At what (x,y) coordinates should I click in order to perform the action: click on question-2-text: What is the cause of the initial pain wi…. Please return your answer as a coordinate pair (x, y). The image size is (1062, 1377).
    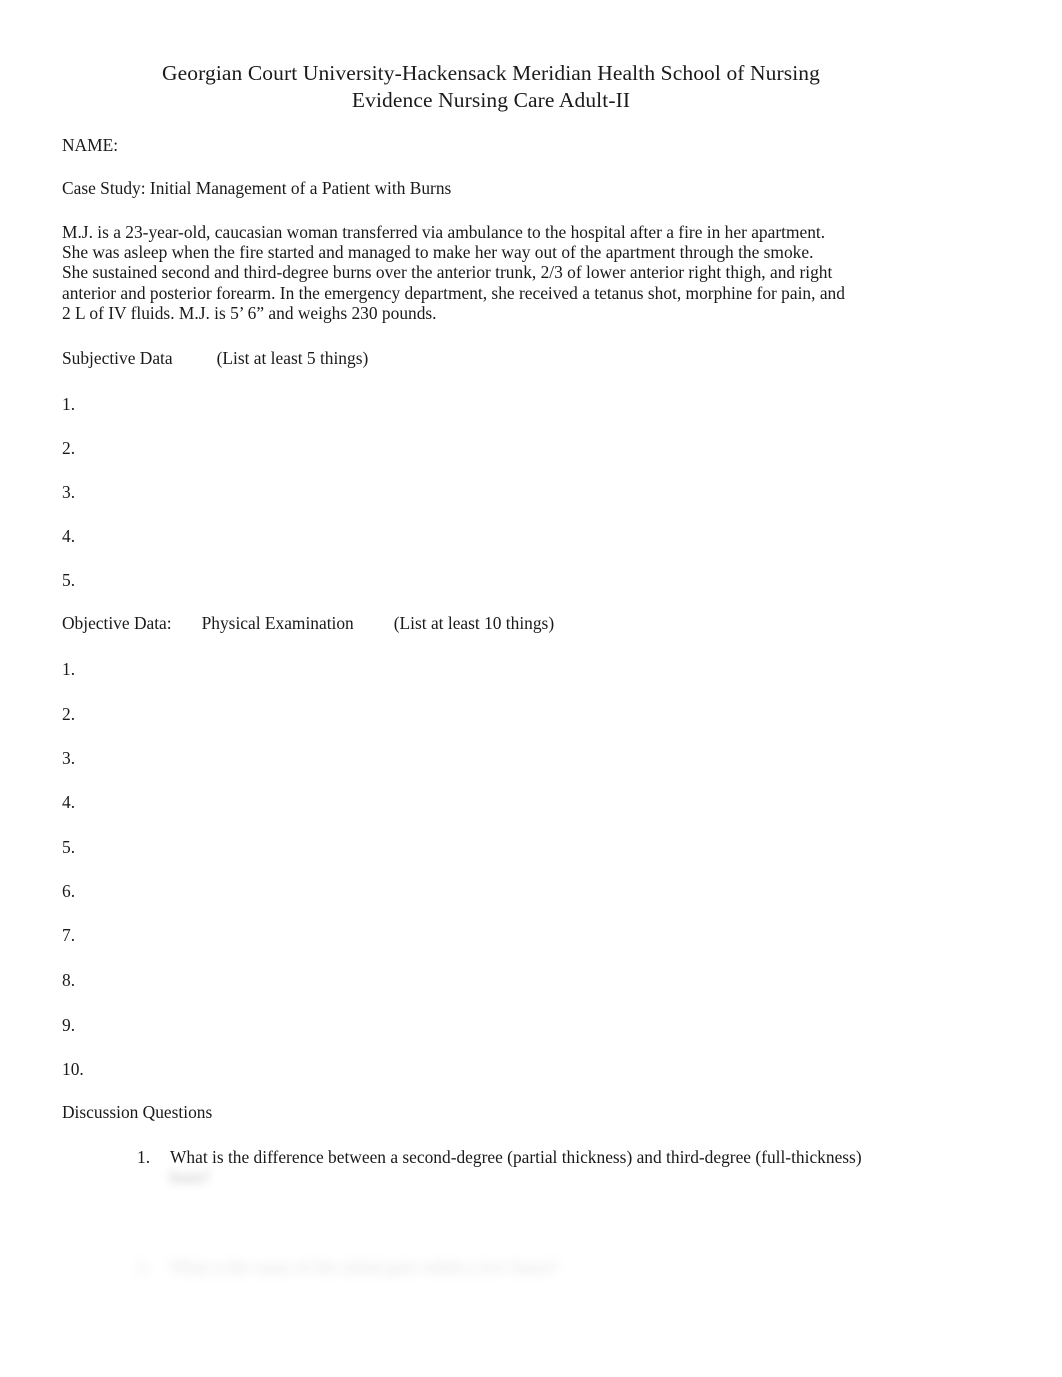
    Looking at the image, I should click on (364, 1267).